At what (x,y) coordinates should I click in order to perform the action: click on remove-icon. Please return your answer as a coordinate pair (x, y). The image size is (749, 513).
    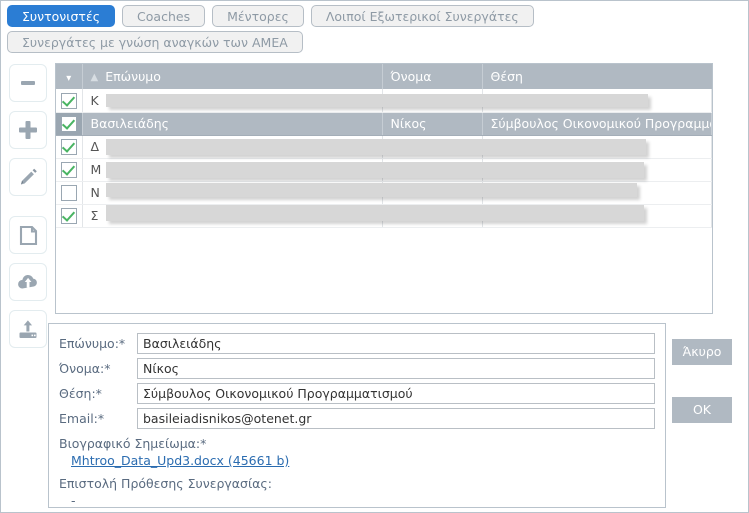
    Looking at the image, I should click on (28, 83).